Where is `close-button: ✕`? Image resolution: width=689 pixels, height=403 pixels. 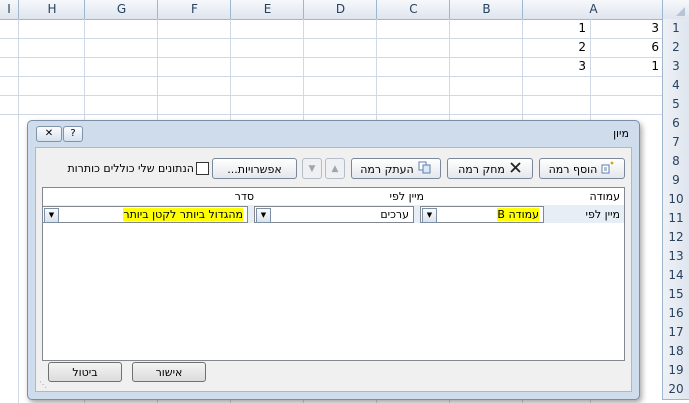 close-button: ✕ is located at coordinates (49, 134).